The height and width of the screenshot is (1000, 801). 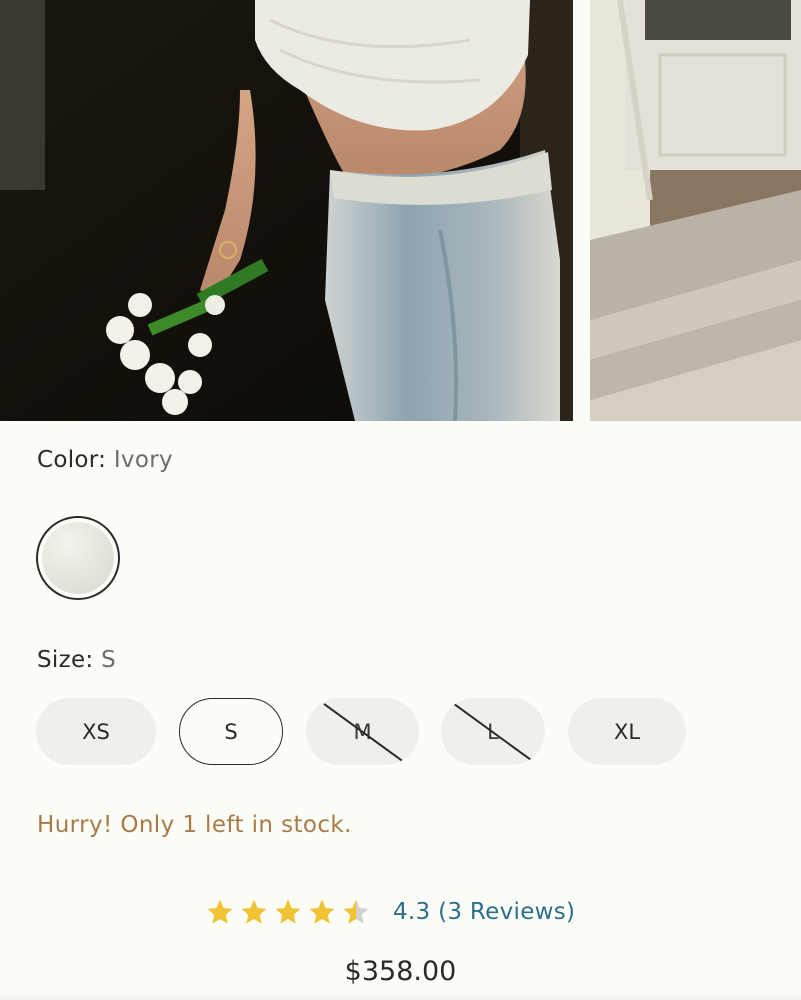 What do you see at coordinates (695, 210) in the screenshot?
I see `product-image-secondary` at bounding box center [695, 210].